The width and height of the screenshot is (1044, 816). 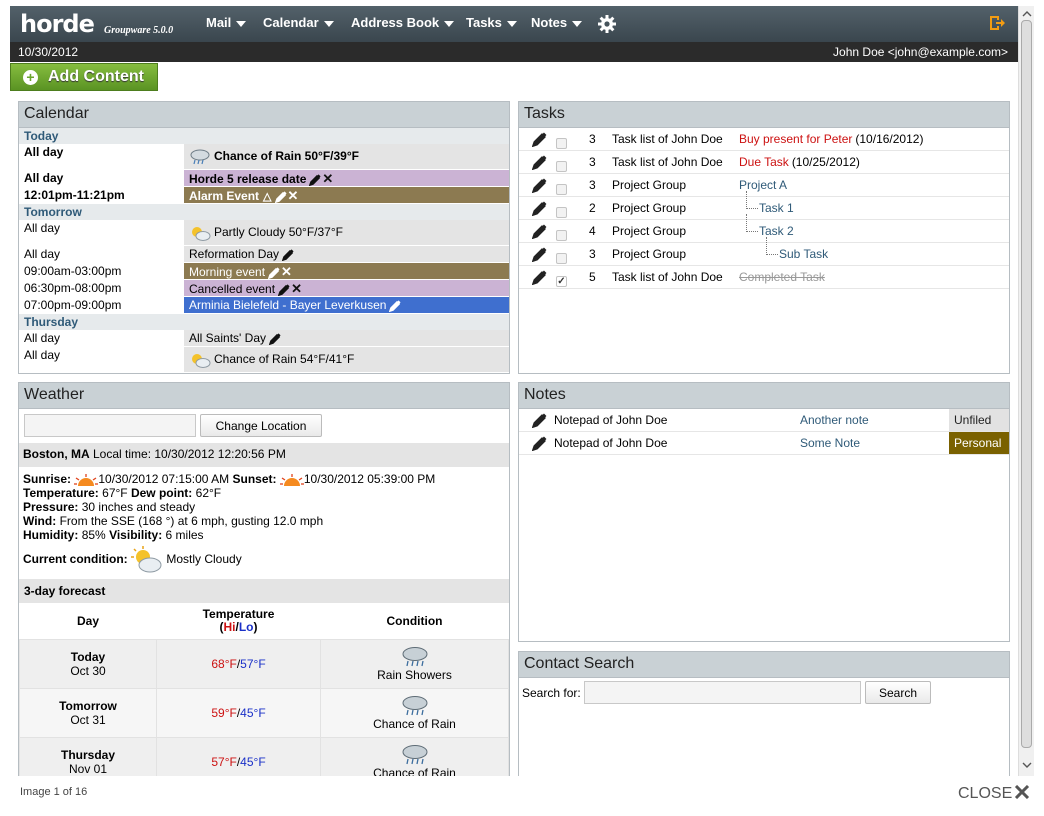 I want to click on task-name: Task 2, so click(x=776, y=231).